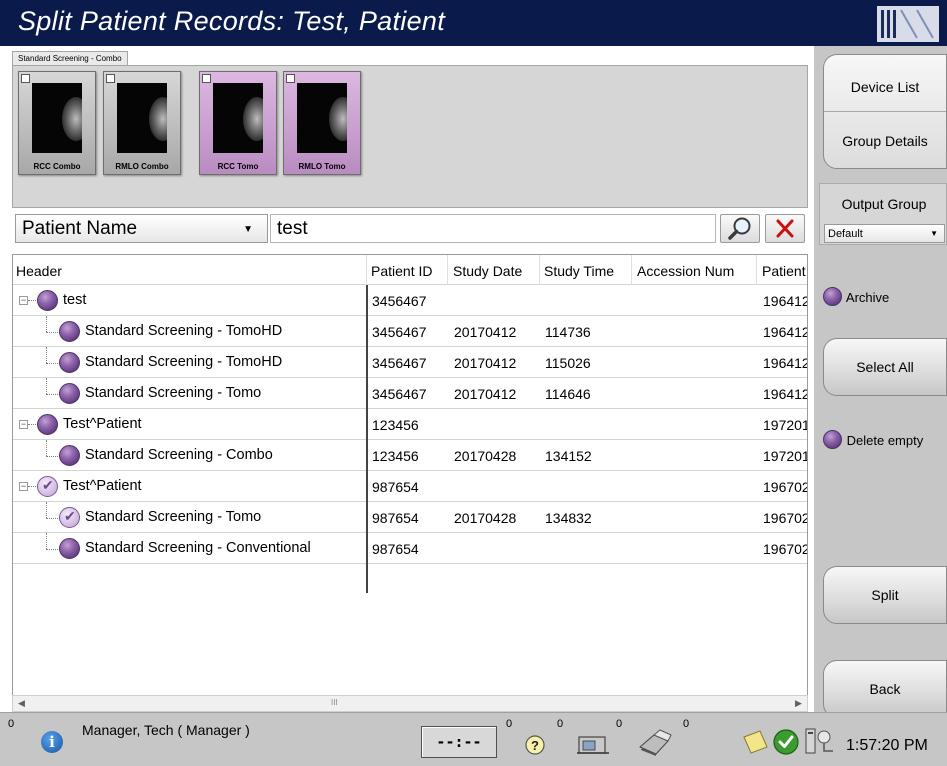 This screenshot has width=947, height=766. What do you see at coordinates (21, 703) in the screenshot?
I see `scroll-left-icon: ◀` at bounding box center [21, 703].